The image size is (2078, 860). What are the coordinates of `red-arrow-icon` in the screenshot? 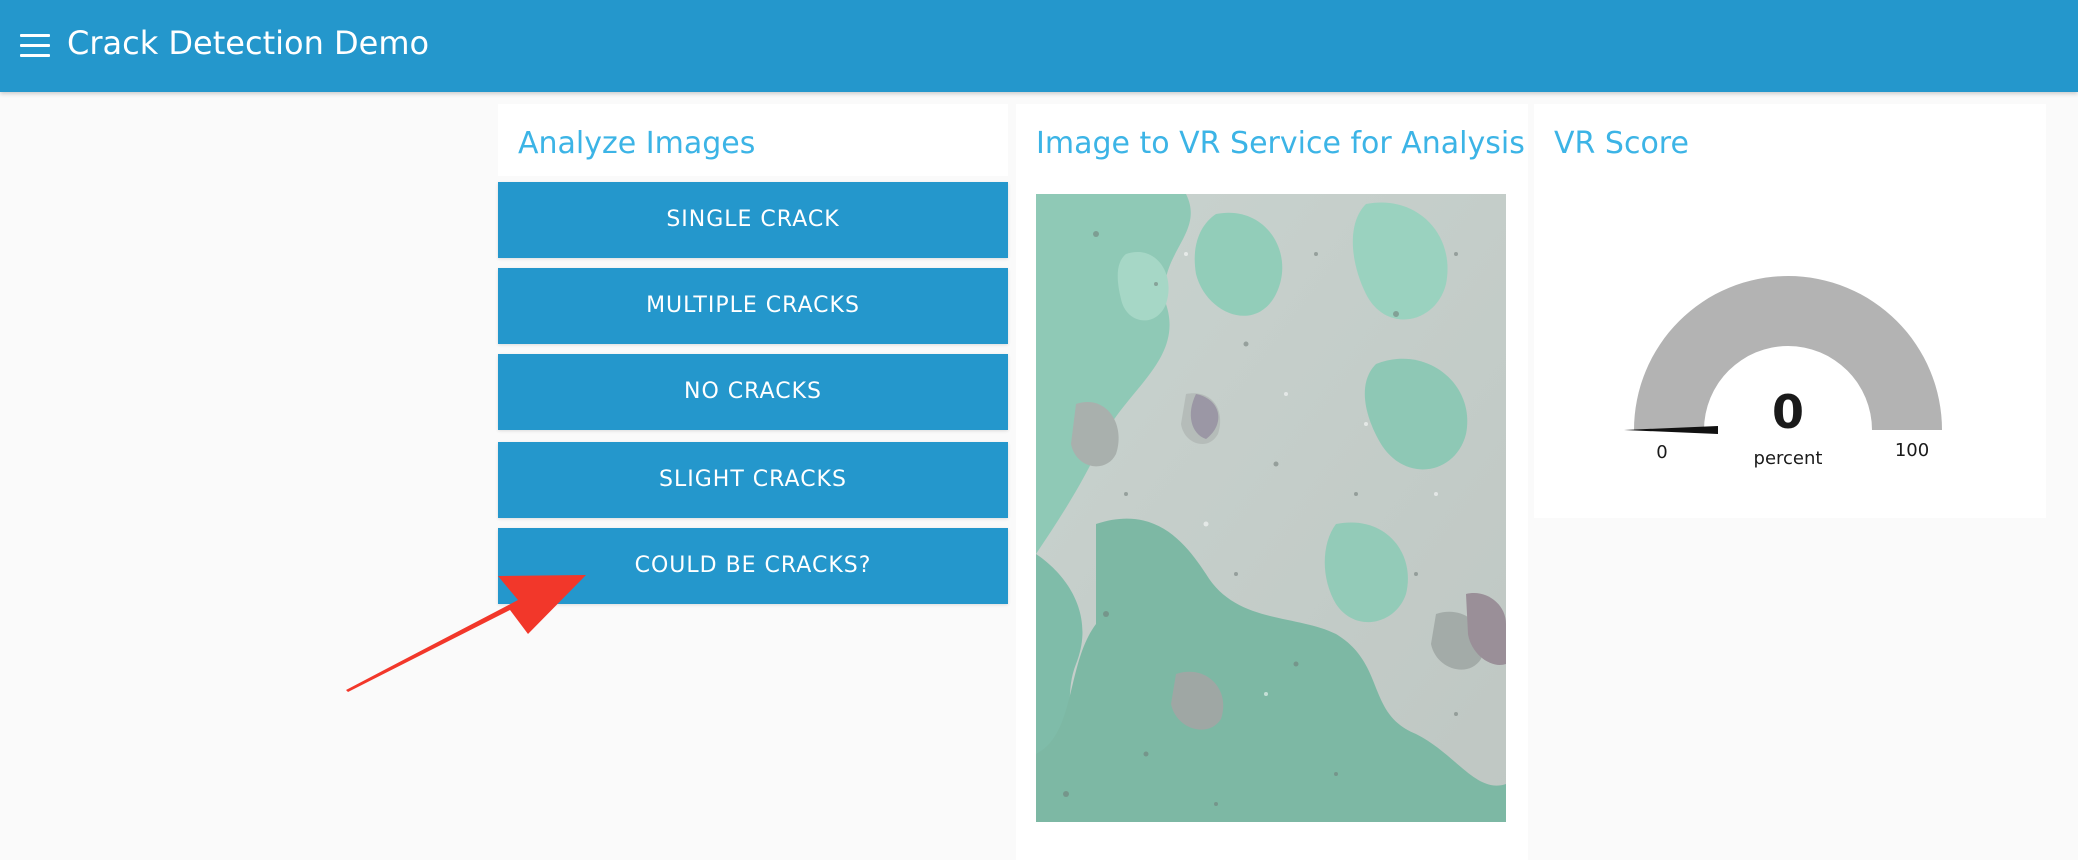 It's located at (466, 633).